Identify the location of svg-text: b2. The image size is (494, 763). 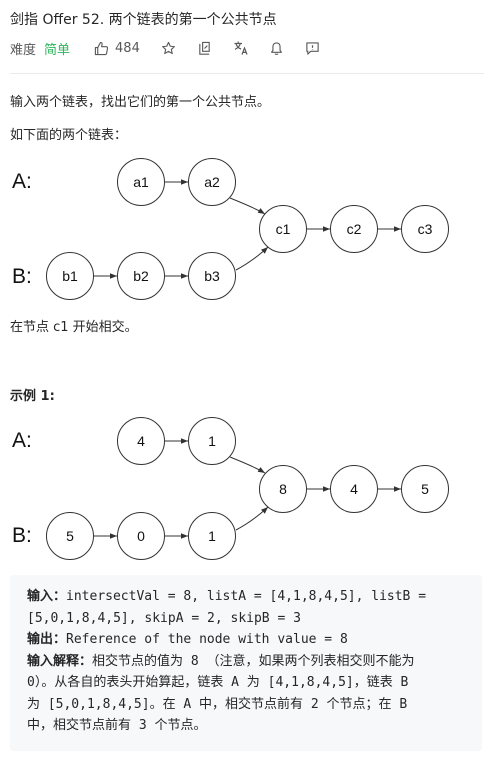
(141, 276).